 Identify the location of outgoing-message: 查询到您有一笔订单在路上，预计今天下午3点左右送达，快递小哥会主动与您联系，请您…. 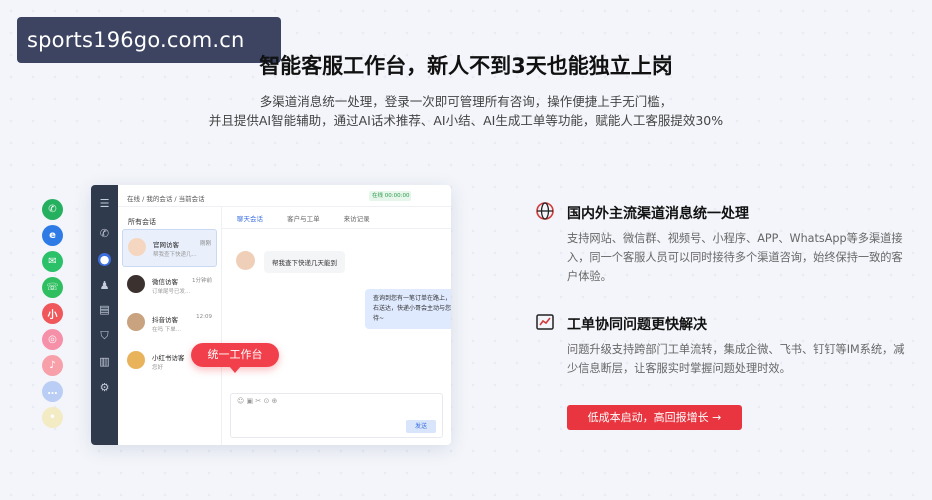
(408, 309).